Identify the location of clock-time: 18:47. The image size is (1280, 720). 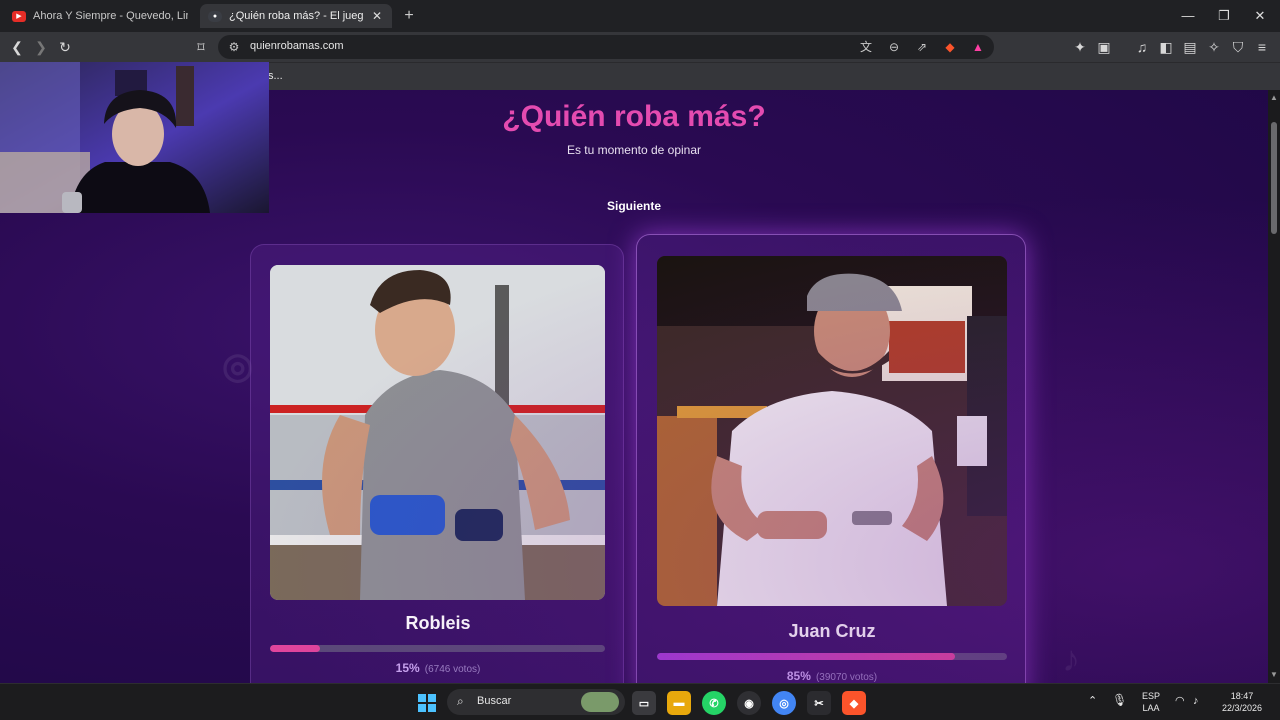
(1242, 696).